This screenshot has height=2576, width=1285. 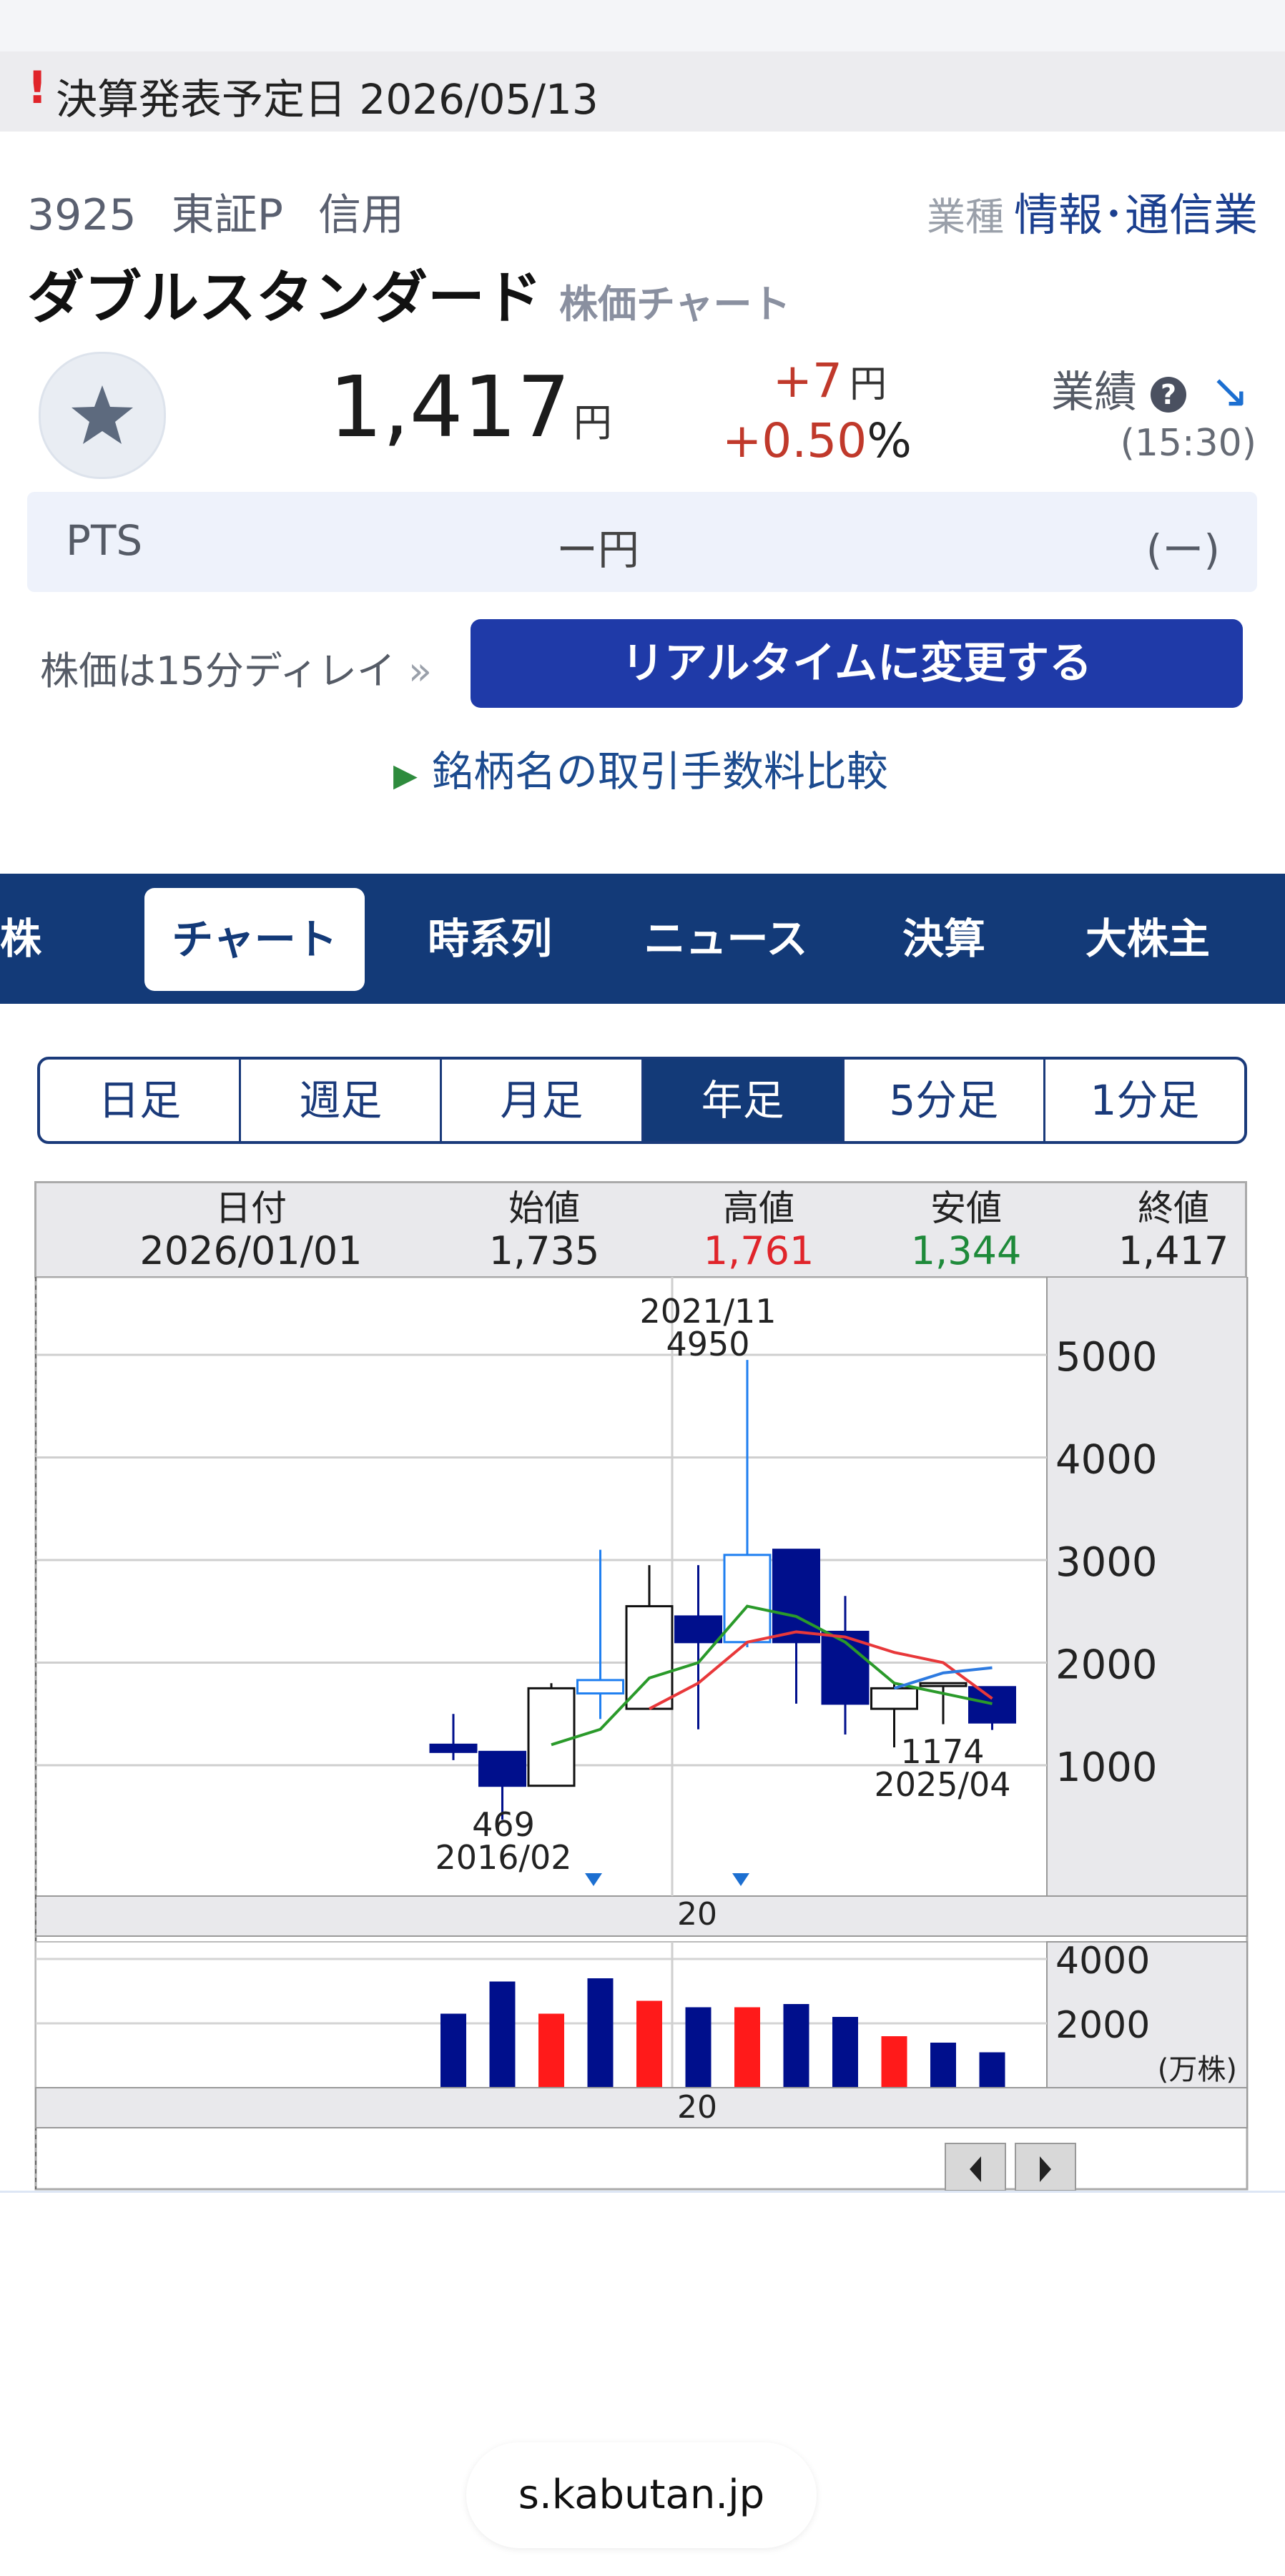 What do you see at coordinates (361, 215) in the screenshot?
I see `margin-label: 信用` at bounding box center [361, 215].